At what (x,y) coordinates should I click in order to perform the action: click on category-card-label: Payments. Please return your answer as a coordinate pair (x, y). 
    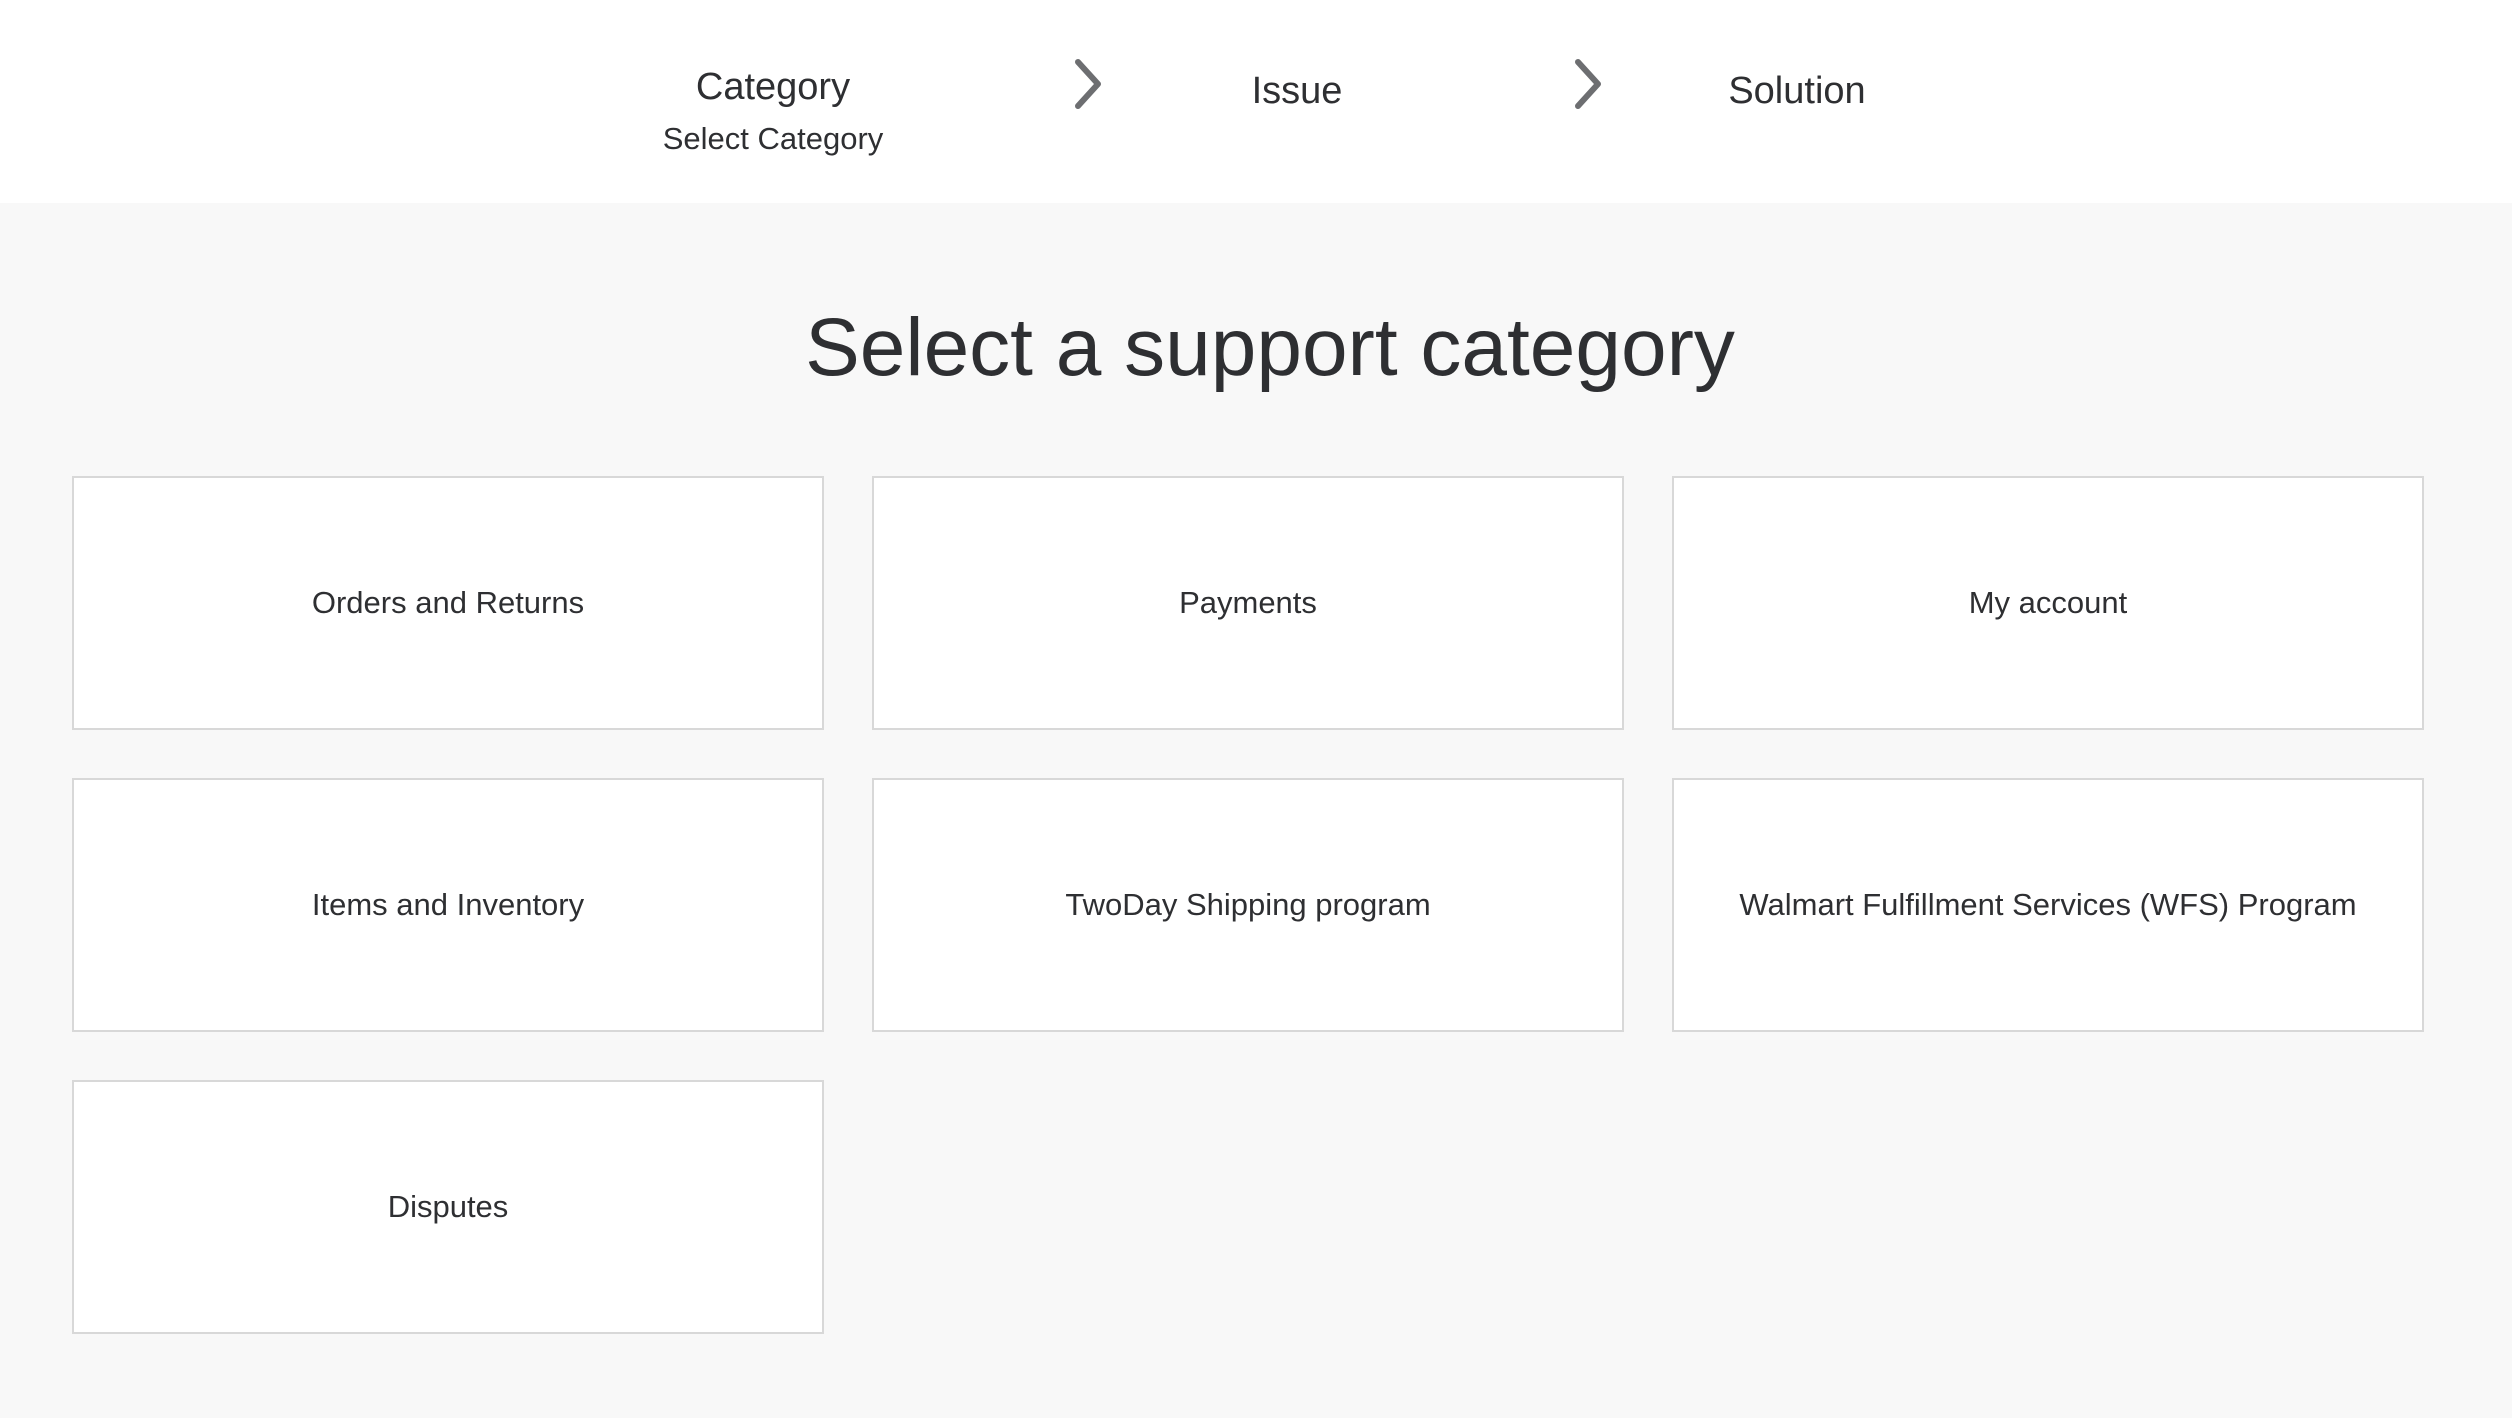
    Looking at the image, I should click on (1248, 602).